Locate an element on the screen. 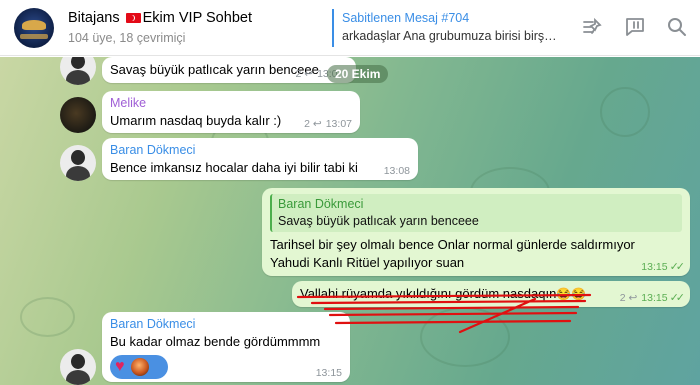  reactions: ♥ is located at coordinates (226, 367).